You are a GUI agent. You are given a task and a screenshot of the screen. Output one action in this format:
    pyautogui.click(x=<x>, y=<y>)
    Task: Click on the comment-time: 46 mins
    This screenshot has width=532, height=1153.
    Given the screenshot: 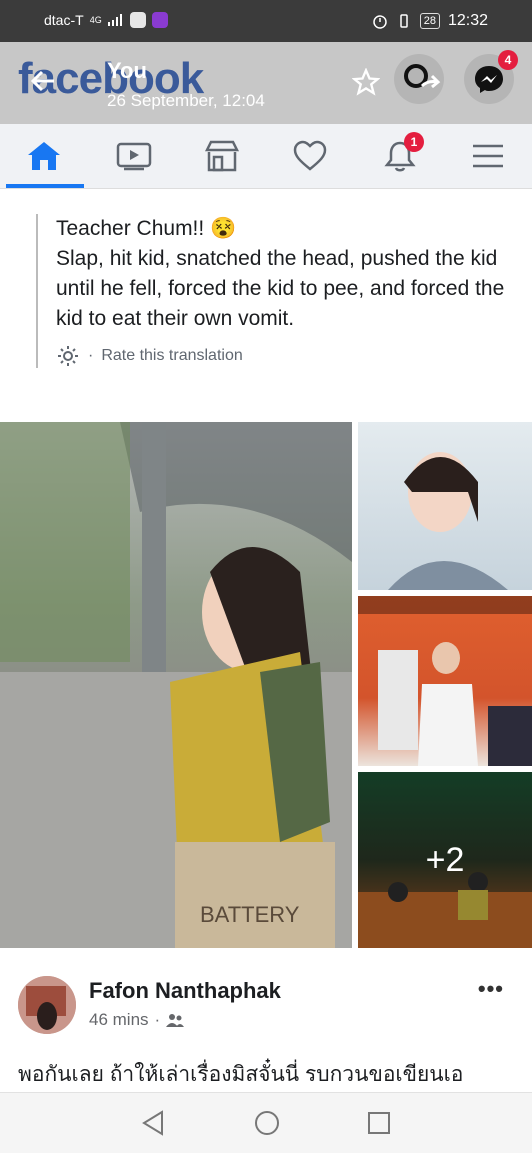 What is the action you would take?
    pyautogui.click(x=119, y=1019)
    